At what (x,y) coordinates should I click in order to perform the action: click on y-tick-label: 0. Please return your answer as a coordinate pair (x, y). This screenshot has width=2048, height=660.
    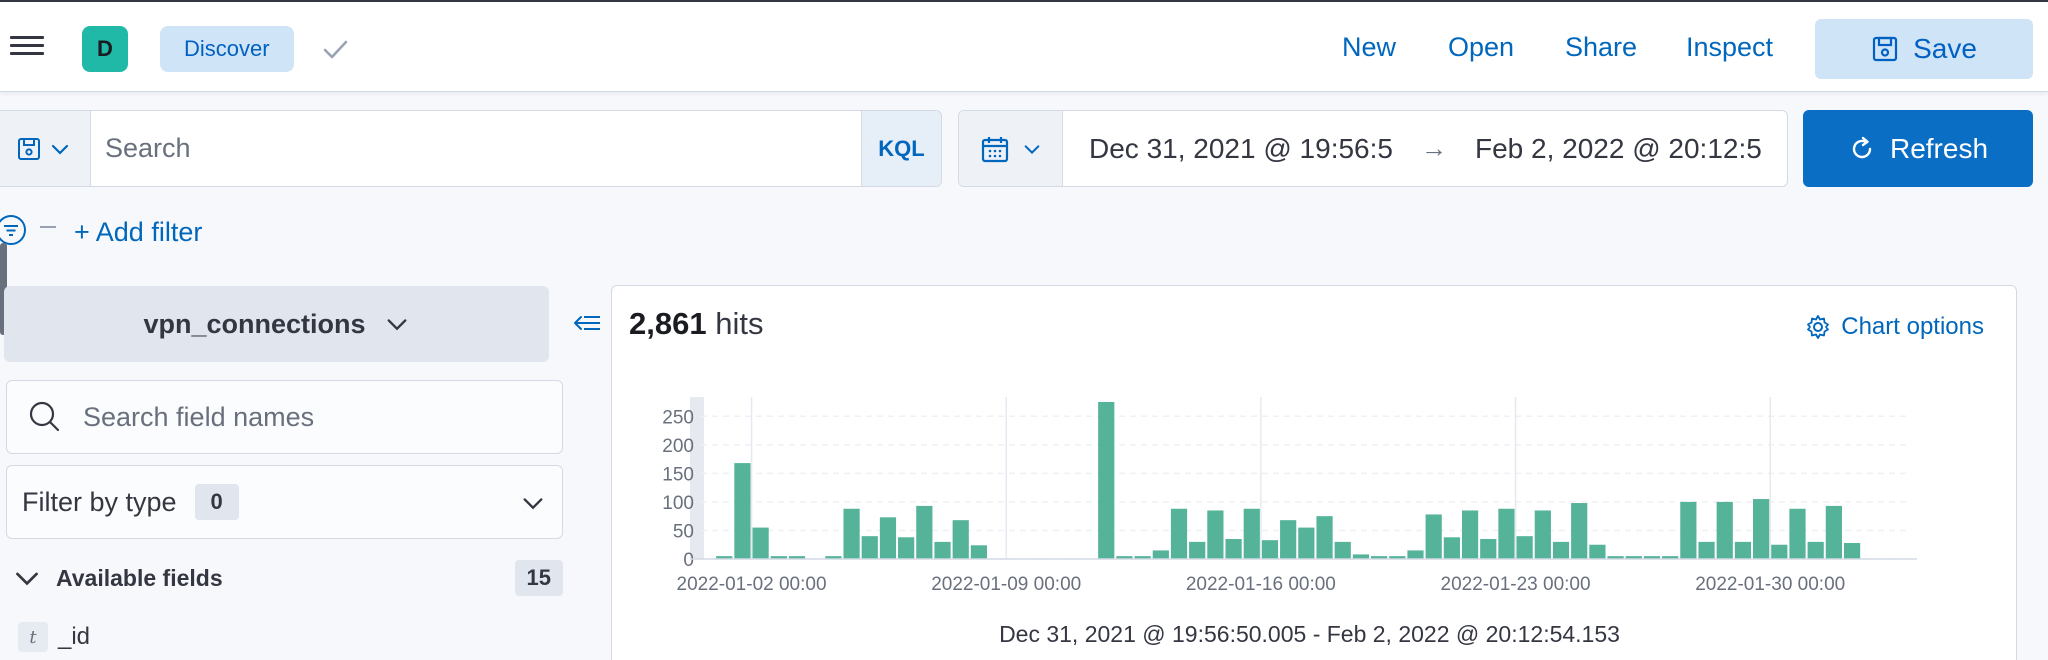
    Looking at the image, I should click on (688, 560).